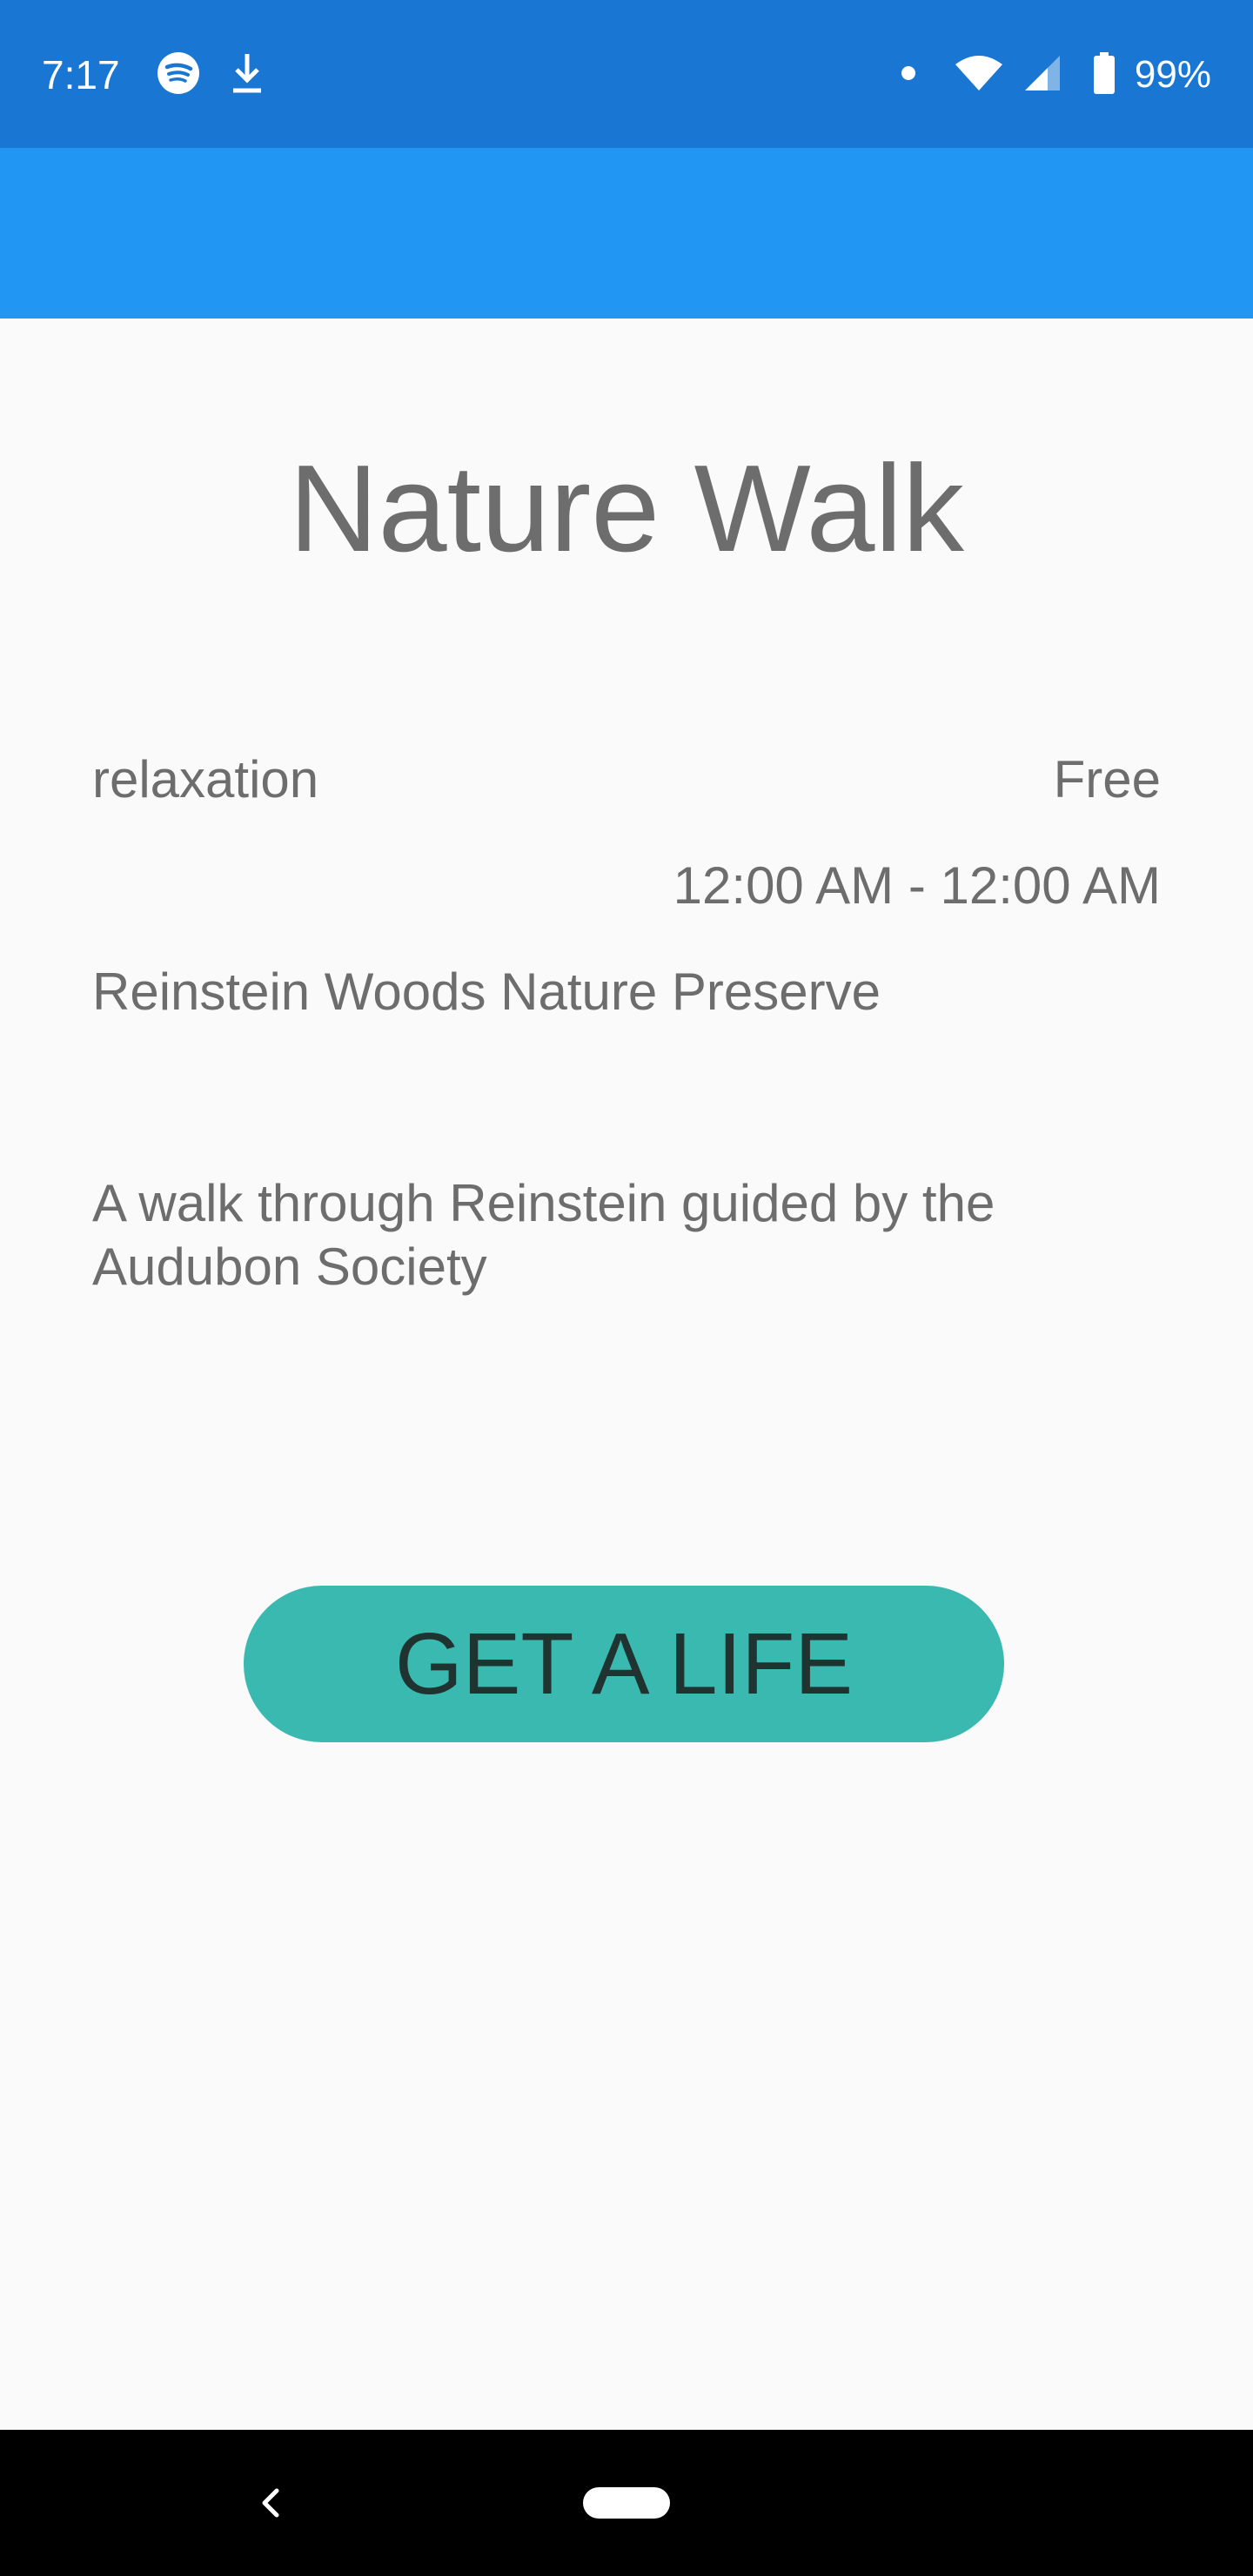 The width and height of the screenshot is (1253, 2576). Describe the element at coordinates (1107, 779) in the screenshot. I see `event-price: Free` at that location.